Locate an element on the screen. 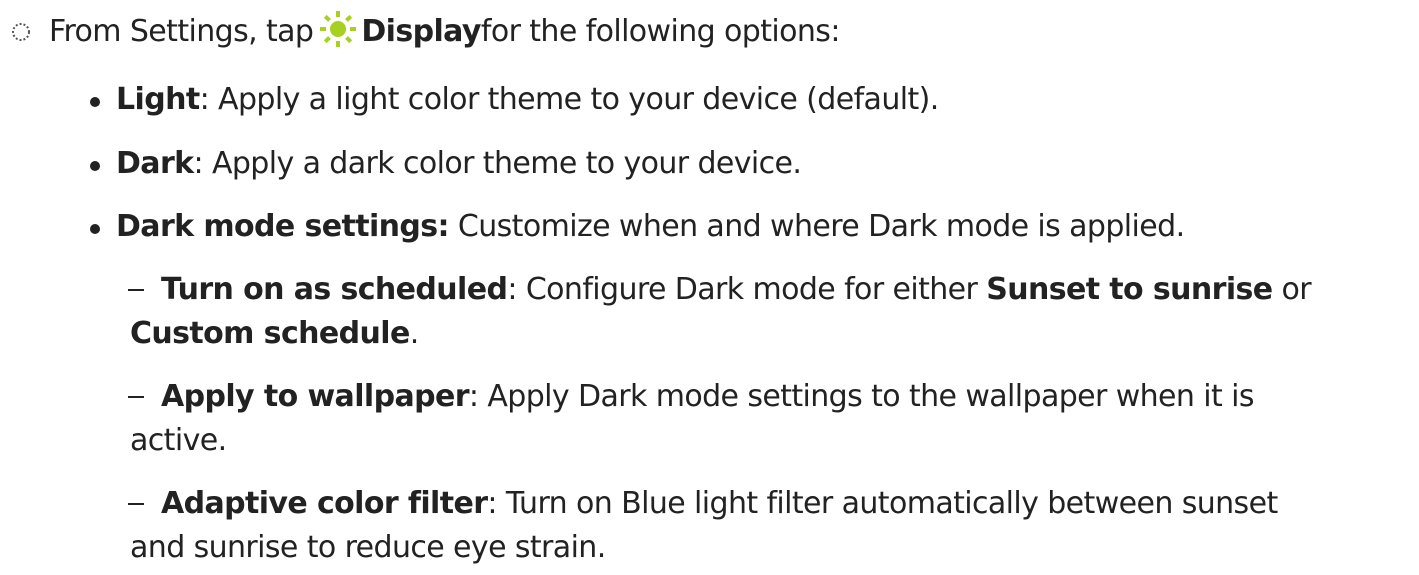  intro-lead: From Settings, tap is located at coordinates (181, 31).